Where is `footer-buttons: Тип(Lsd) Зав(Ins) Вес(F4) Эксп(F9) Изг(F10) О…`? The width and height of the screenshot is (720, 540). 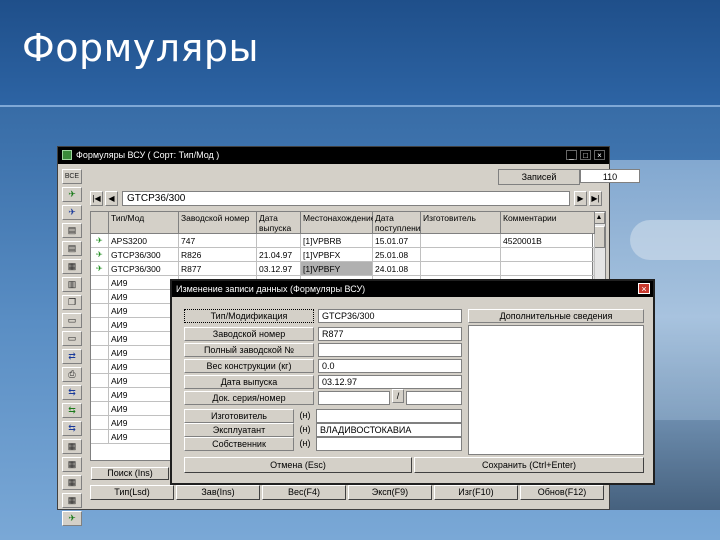
footer-buttons: Тип(Lsd) Зав(Ins) Вес(F4) Эксп(F9) Изг(F10) О… is located at coordinates (348, 493).